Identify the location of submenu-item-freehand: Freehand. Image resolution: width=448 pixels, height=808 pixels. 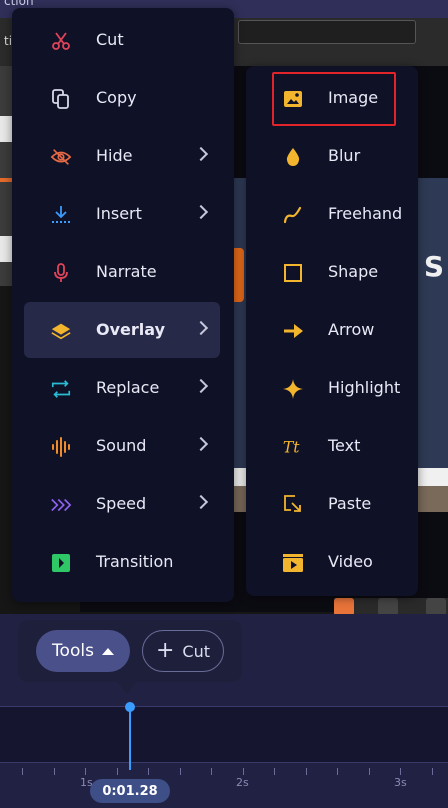
(333, 214).